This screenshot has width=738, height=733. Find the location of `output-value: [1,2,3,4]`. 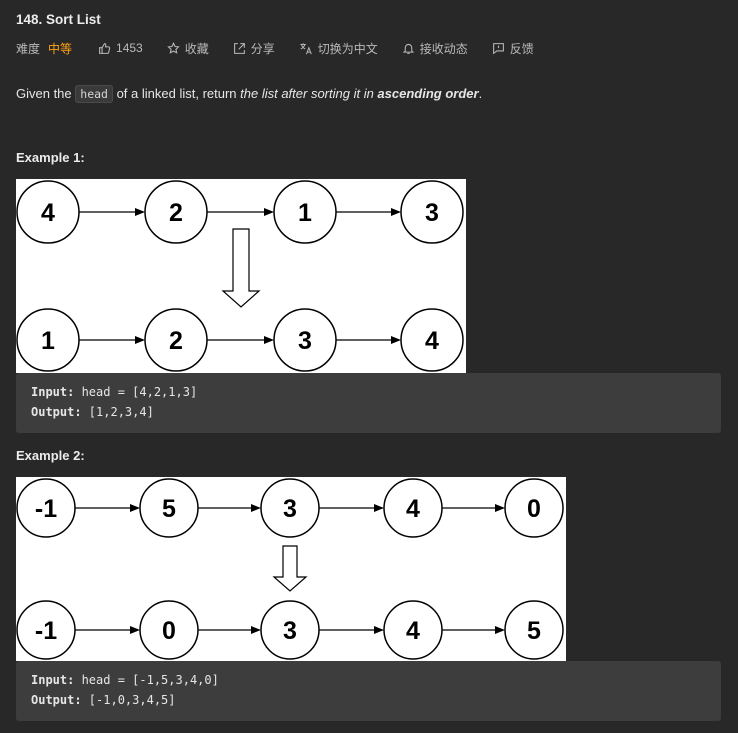

output-value: [1,2,3,4] is located at coordinates (117, 412).